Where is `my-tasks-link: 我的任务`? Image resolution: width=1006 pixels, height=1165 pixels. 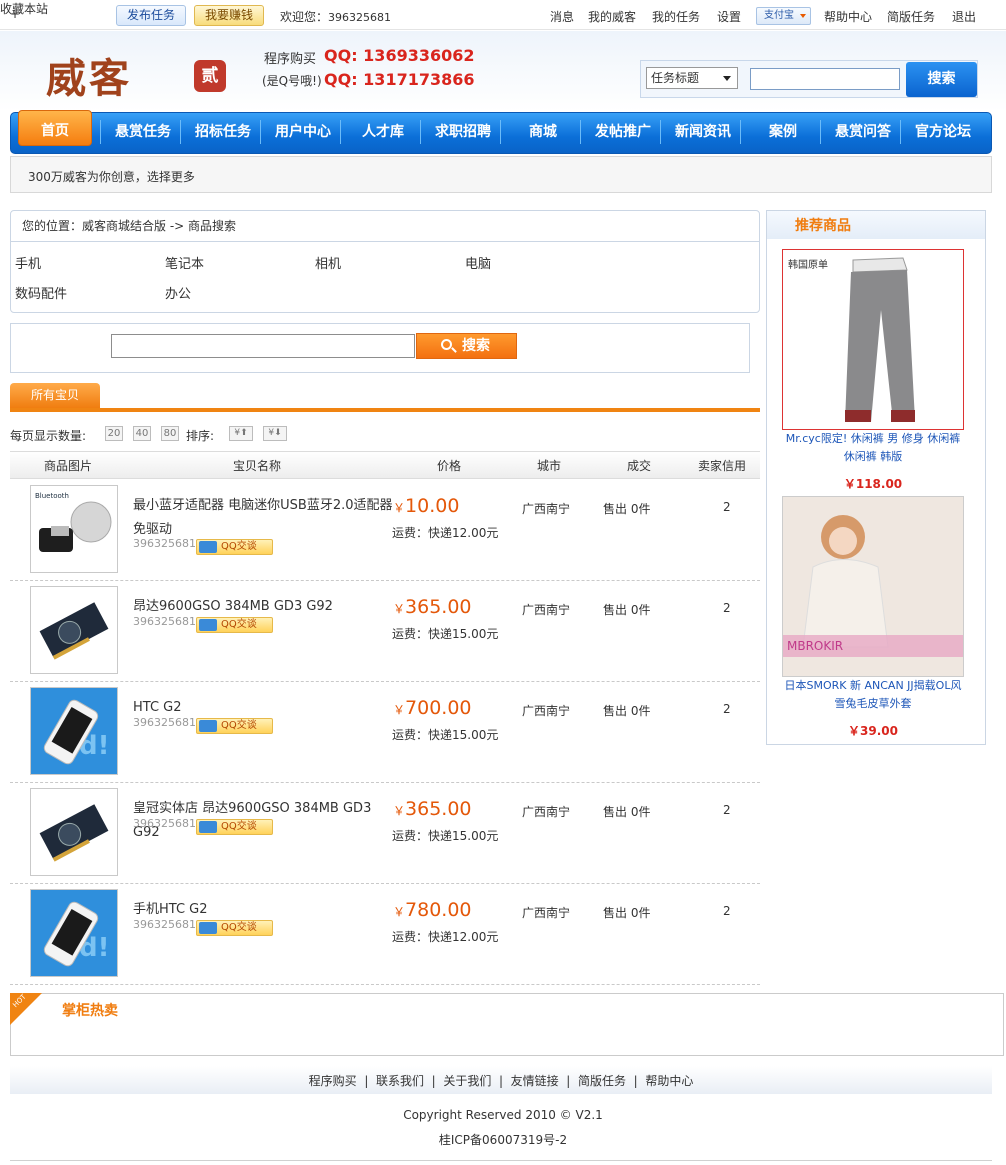 my-tasks-link: 我的任务 is located at coordinates (676, 16).